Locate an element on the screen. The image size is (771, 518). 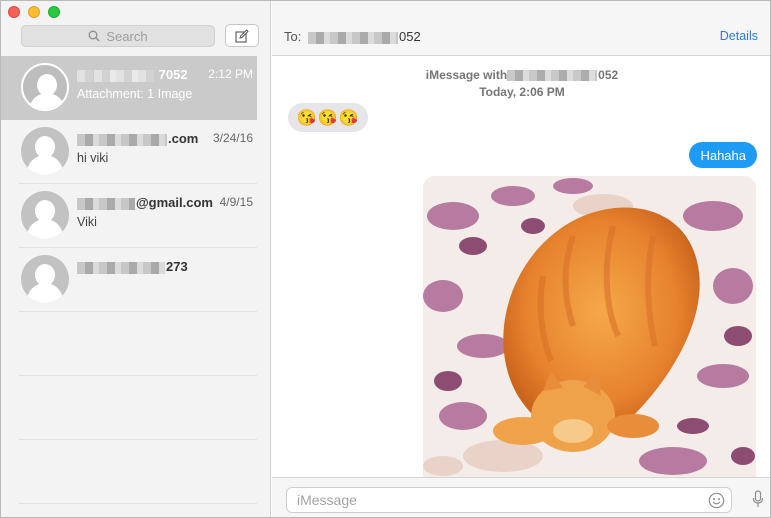
zoom-window-button is located at coordinates (54, 12).